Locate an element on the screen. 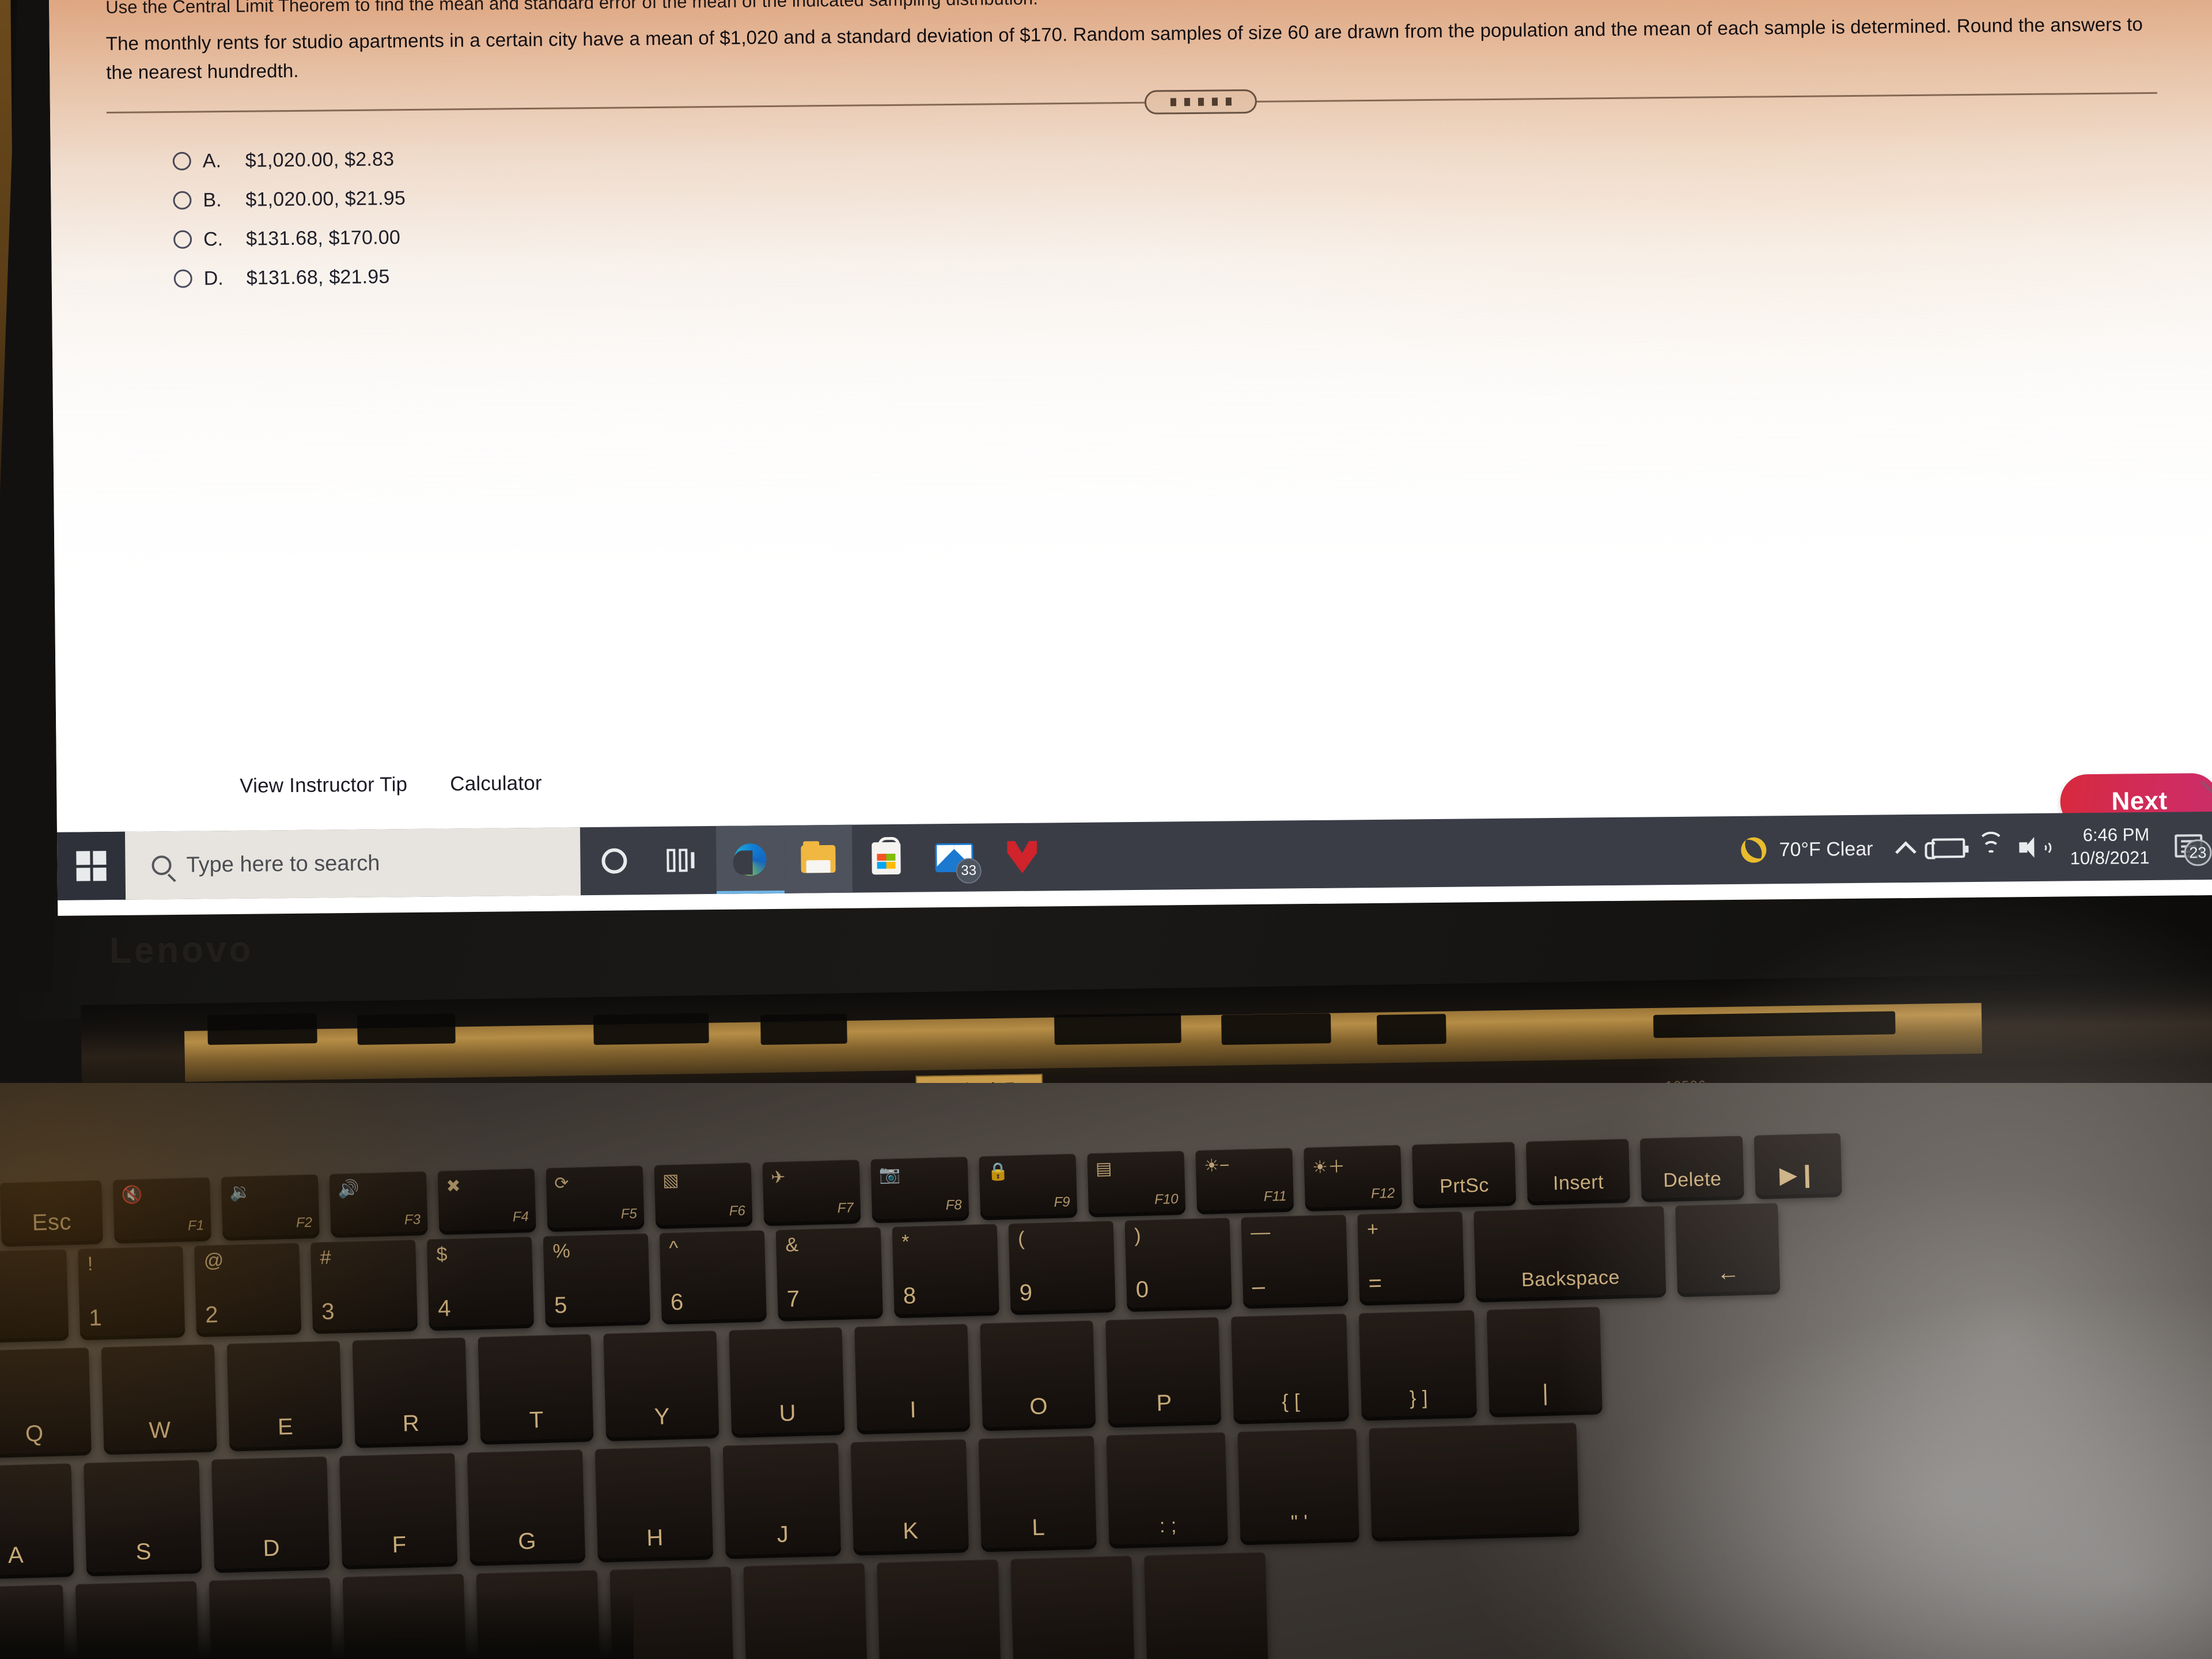  wifi-icon is located at coordinates (1991, 847).